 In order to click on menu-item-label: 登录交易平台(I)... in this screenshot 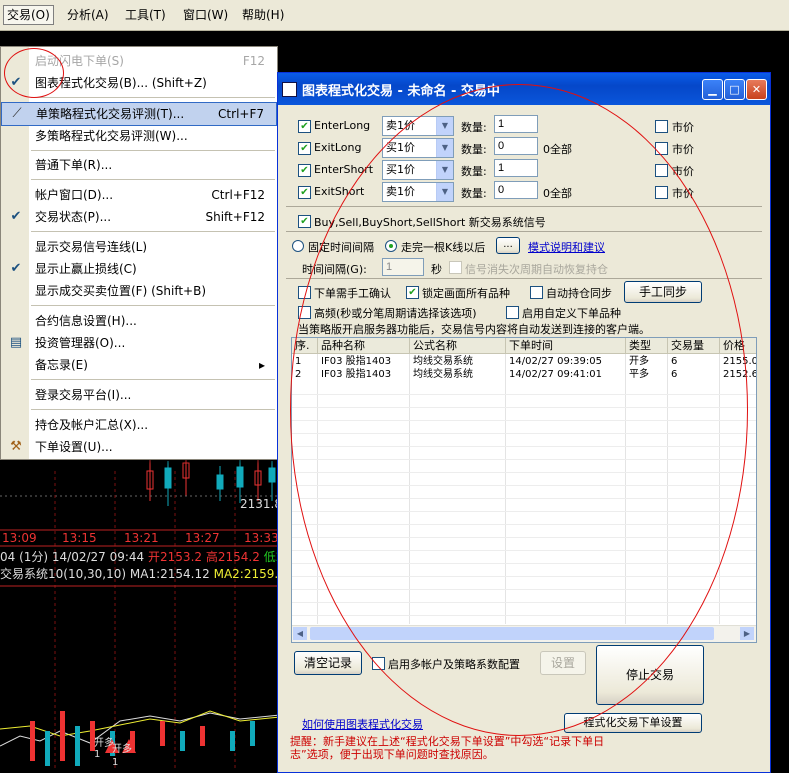, I will do `click(83, 395)`.